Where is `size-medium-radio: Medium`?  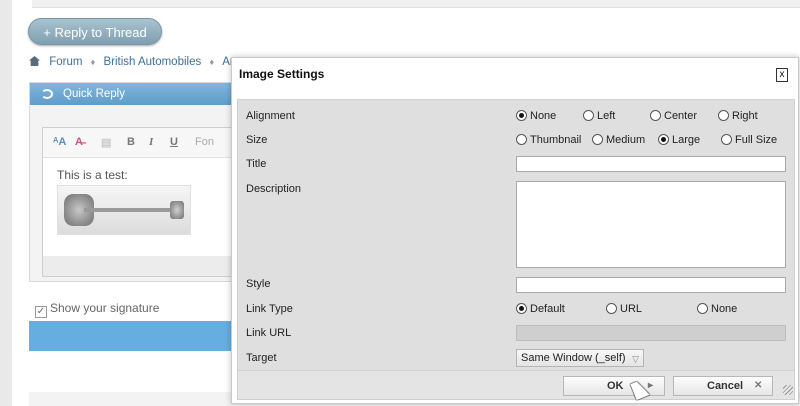
size-medium-radio: Medium is located at coordinates (618, 140).